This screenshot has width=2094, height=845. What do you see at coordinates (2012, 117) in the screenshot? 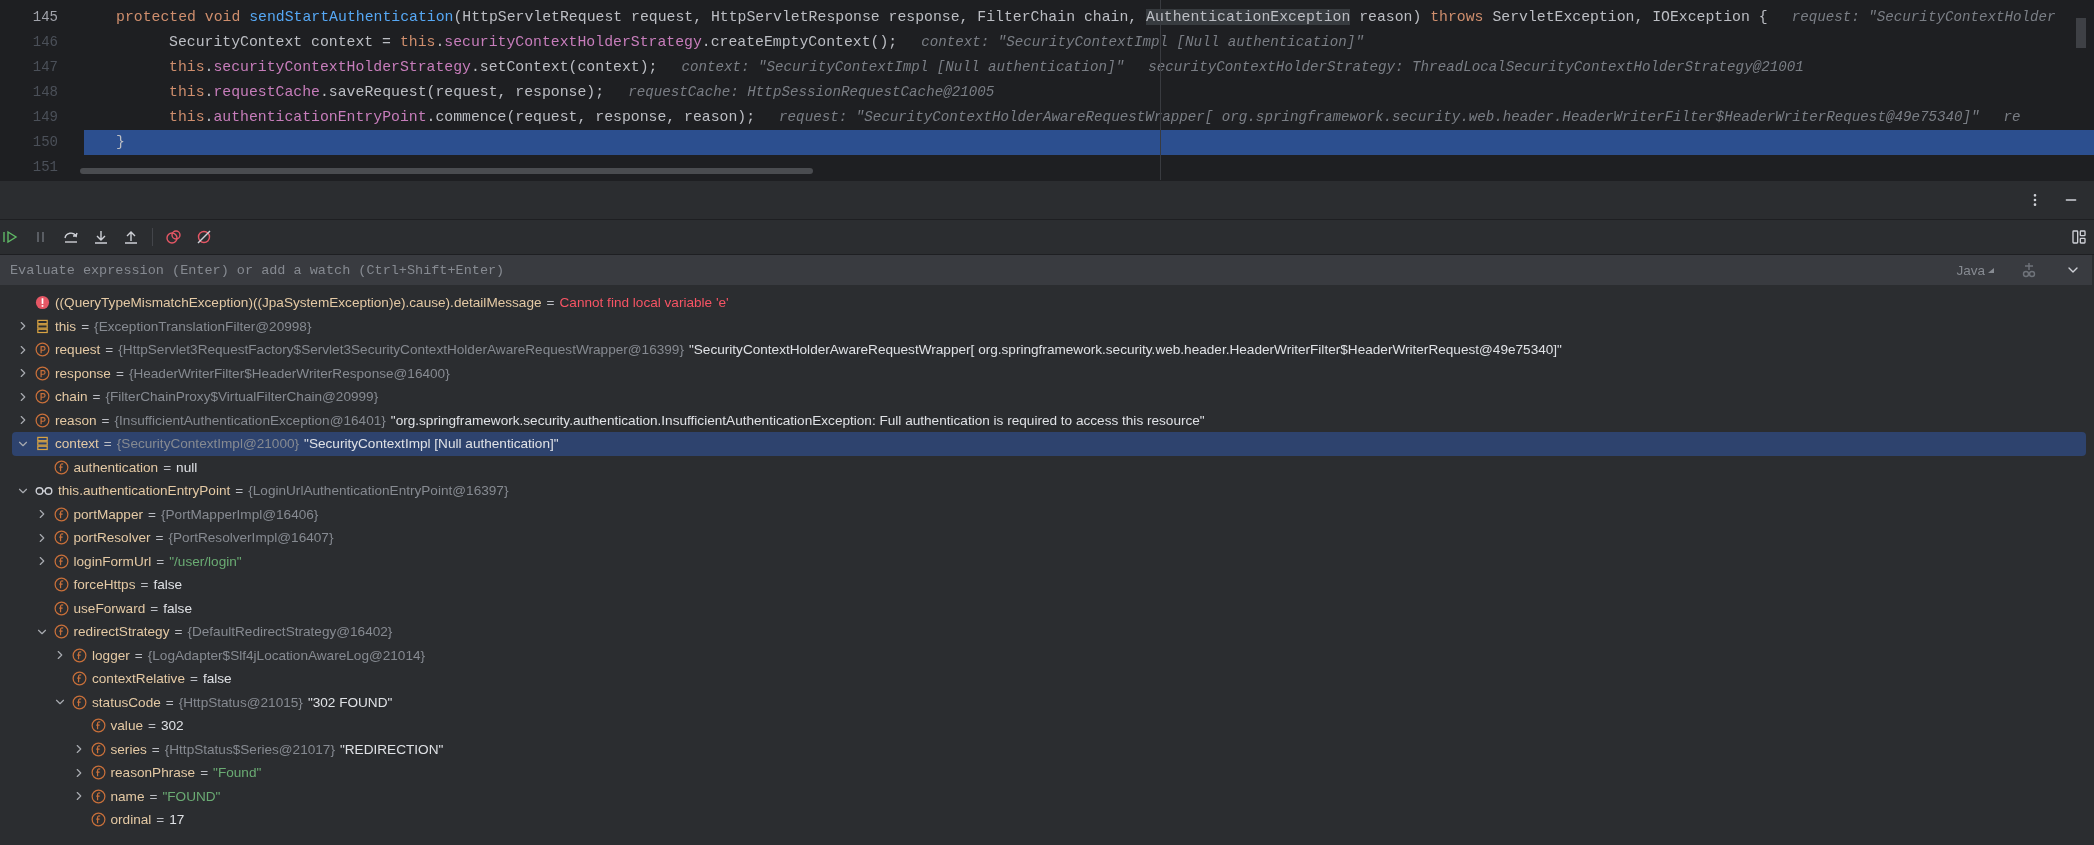
I see `inline-value-hint: re` at bounding box center [2012, 117].